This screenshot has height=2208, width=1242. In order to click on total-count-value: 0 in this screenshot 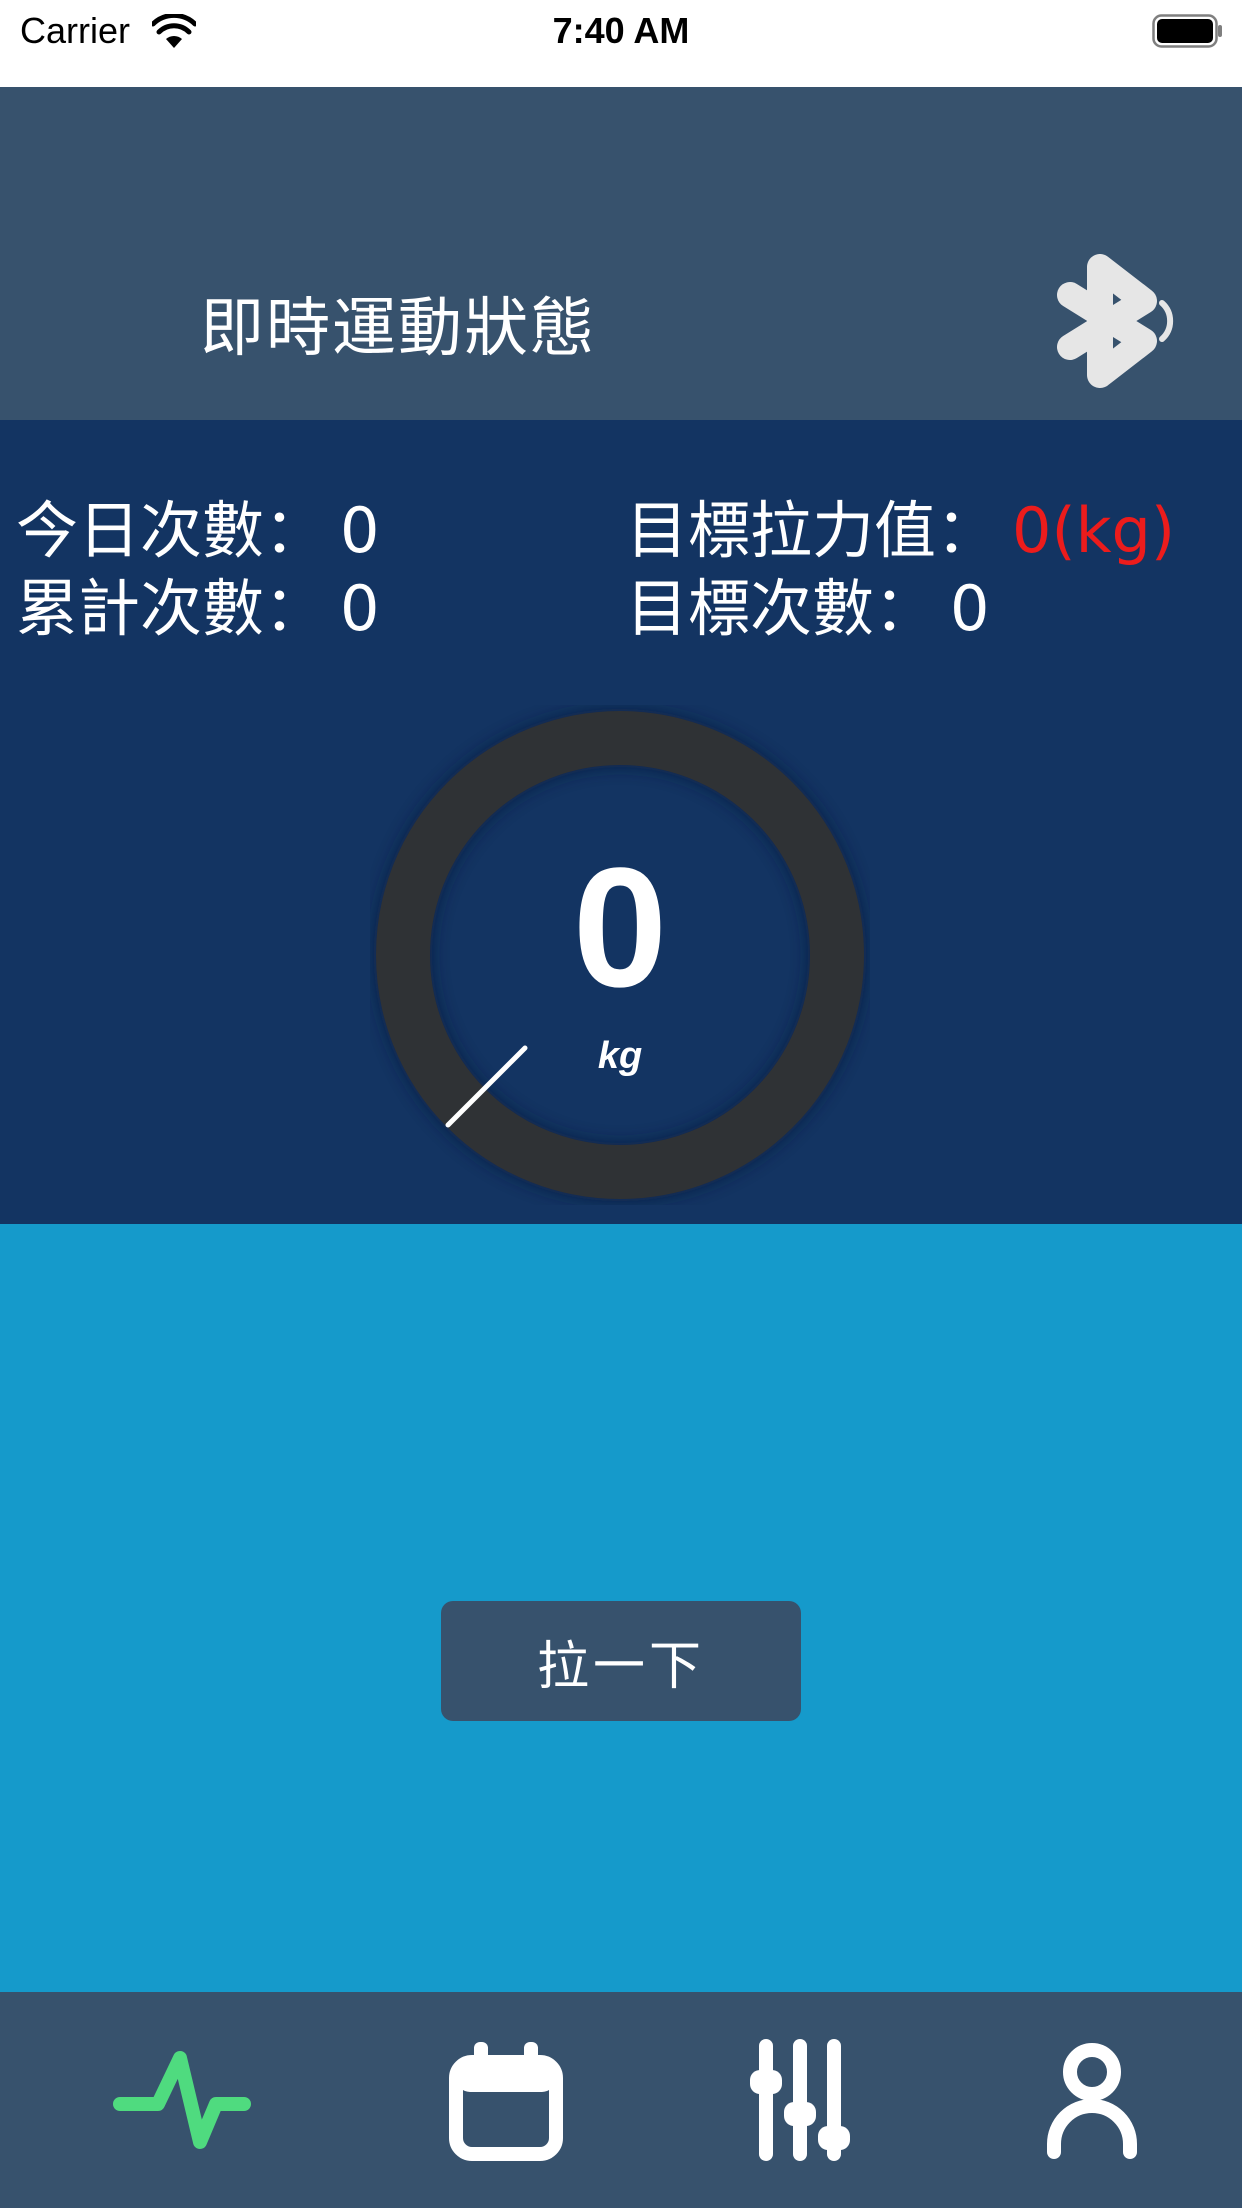, I will do `click(360, 608)`.